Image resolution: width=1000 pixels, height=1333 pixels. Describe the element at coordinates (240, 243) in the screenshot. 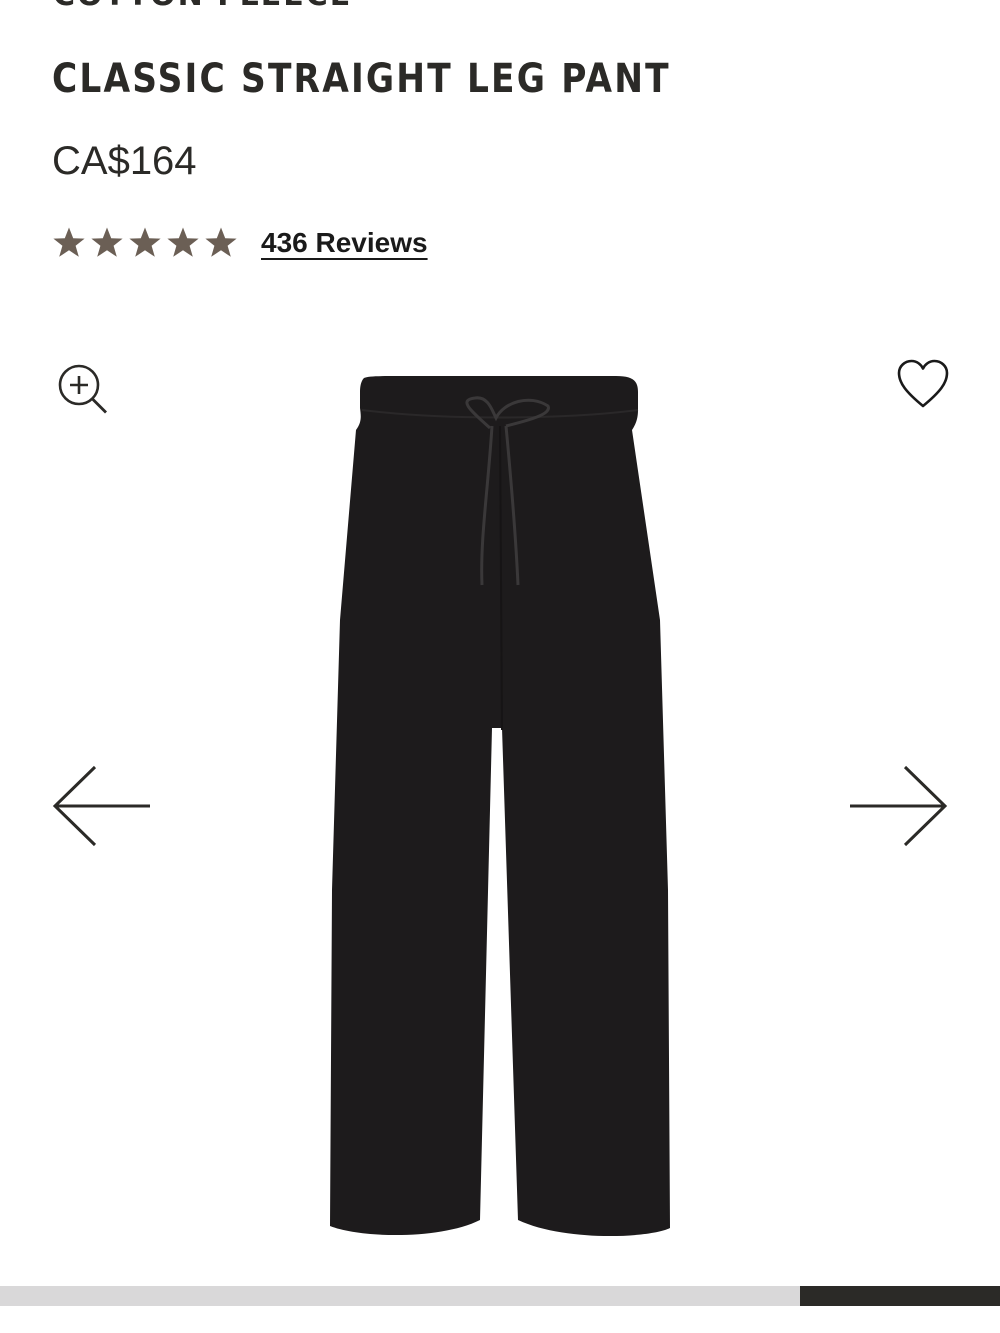

I see `rating-row: 436 Reviews` at that location.